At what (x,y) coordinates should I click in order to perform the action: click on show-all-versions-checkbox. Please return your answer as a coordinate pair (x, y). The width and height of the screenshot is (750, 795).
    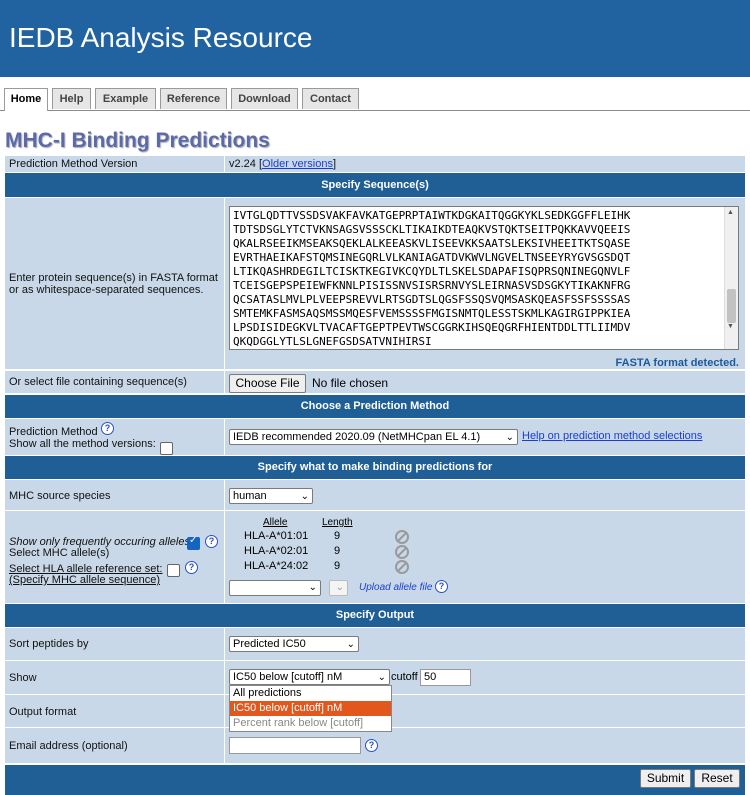
    Looking at the image, I should click on (166, 448).